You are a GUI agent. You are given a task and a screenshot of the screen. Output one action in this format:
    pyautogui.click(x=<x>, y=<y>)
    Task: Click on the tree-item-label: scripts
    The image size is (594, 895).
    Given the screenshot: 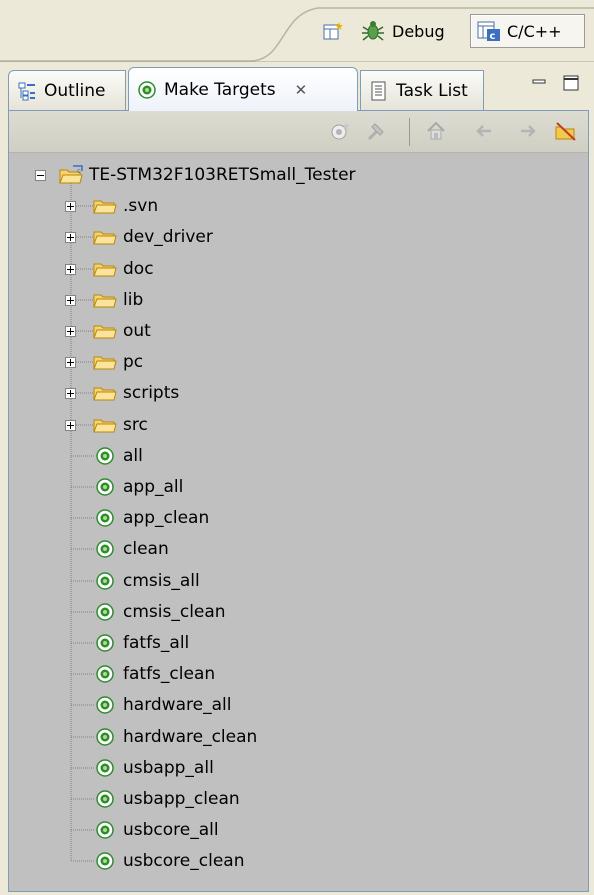 What is the action you would take?
    pyautogui.click(x=151, y=393)
    